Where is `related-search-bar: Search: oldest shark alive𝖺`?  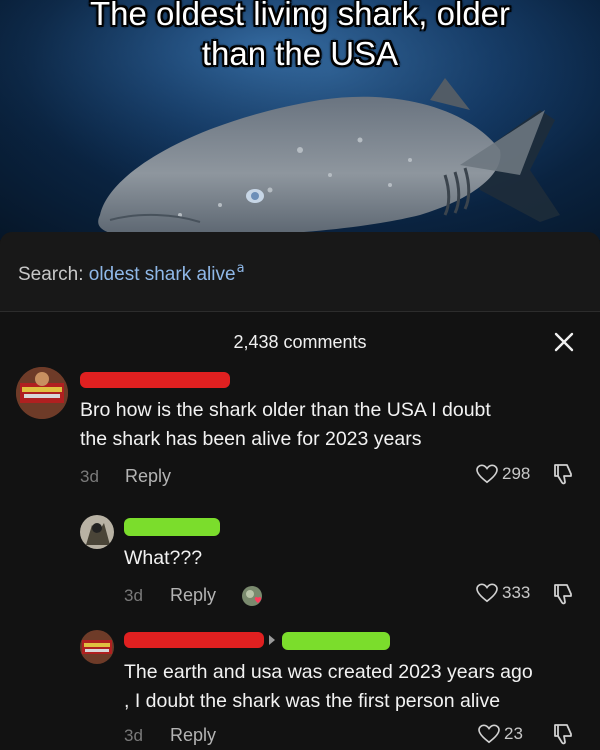
related-search-bar: Search: oldest shark alive𝖺 is located at coordinates (300, 272).